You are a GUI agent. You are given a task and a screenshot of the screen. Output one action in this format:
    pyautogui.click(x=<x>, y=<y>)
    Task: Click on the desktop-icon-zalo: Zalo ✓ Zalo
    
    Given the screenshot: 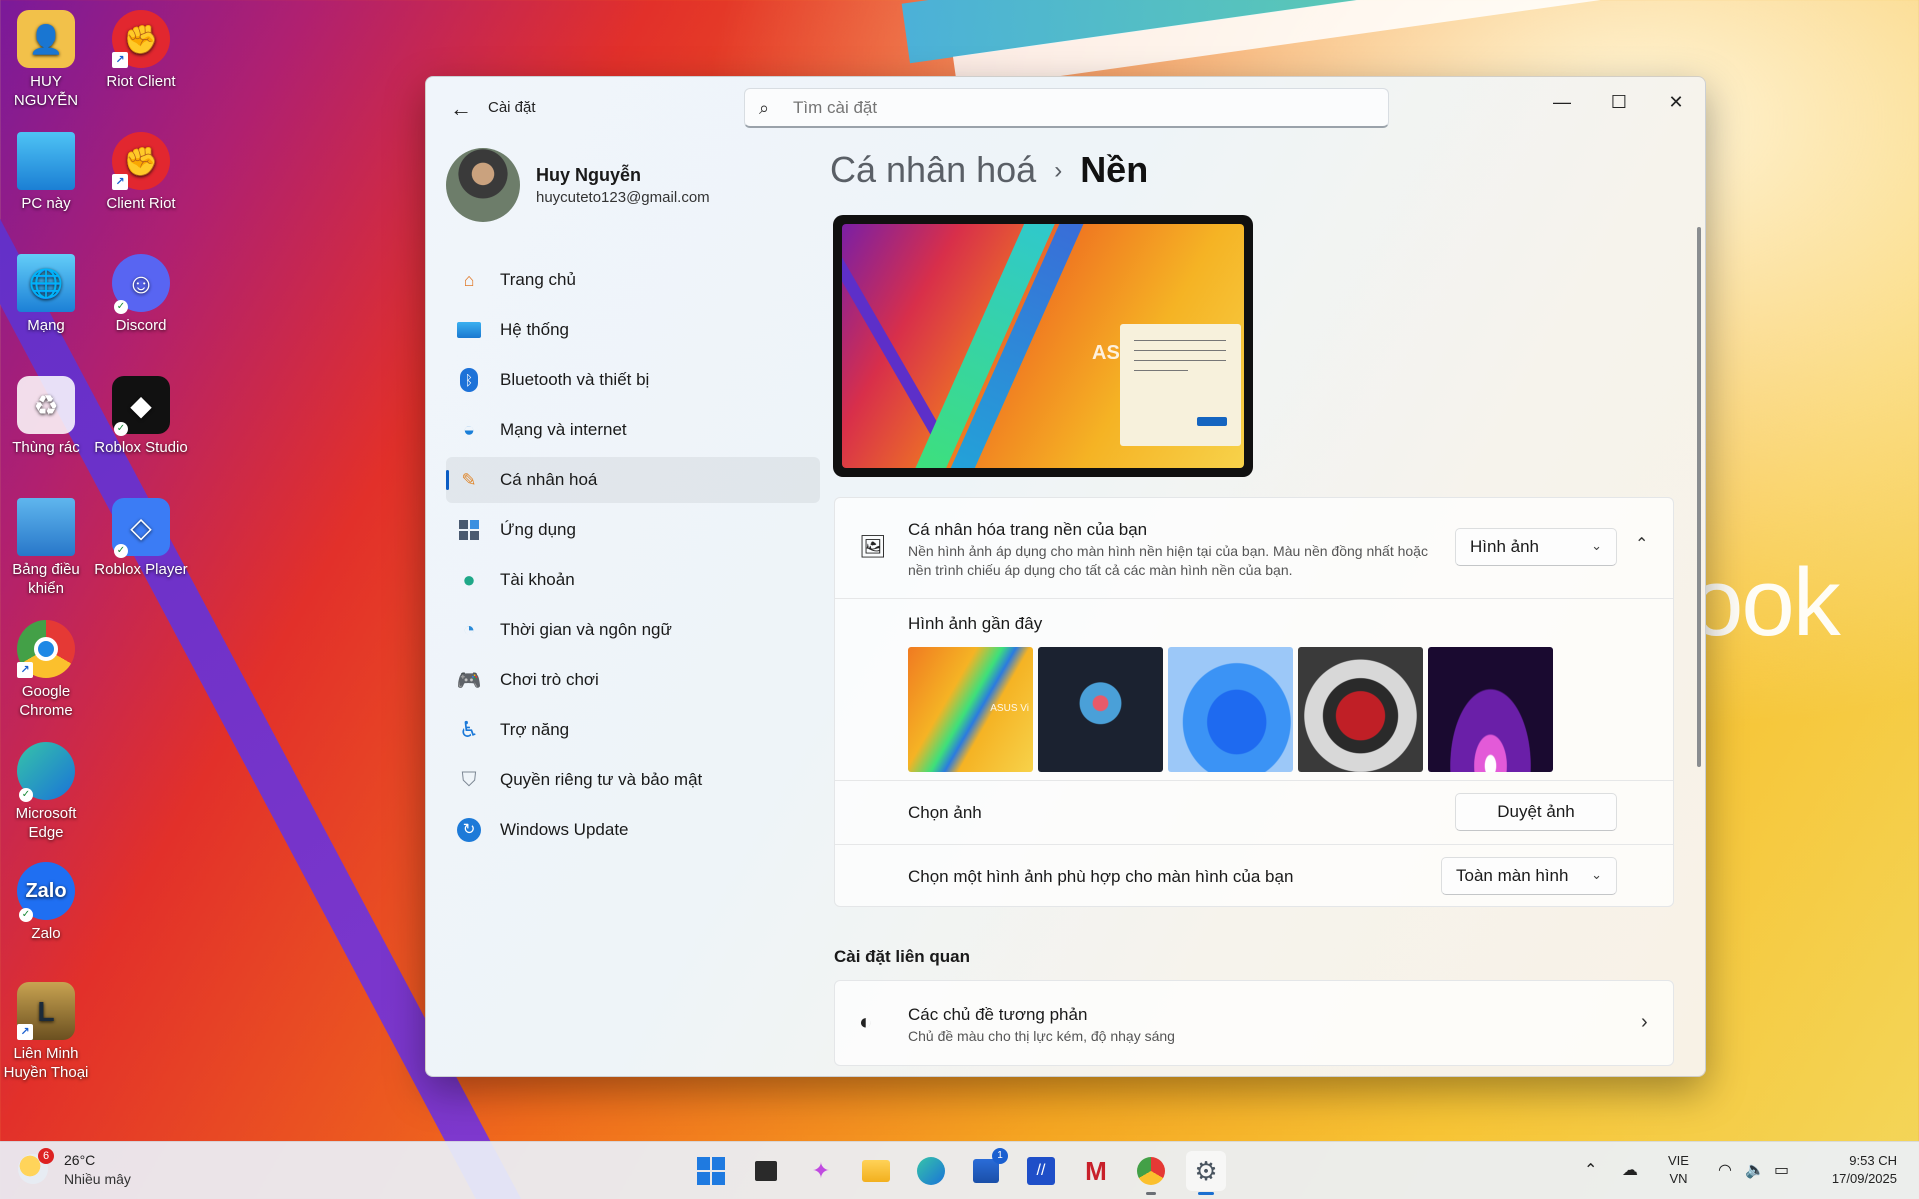 What is the action you would take?
    pyautogui.click(x=47, y=902)
    